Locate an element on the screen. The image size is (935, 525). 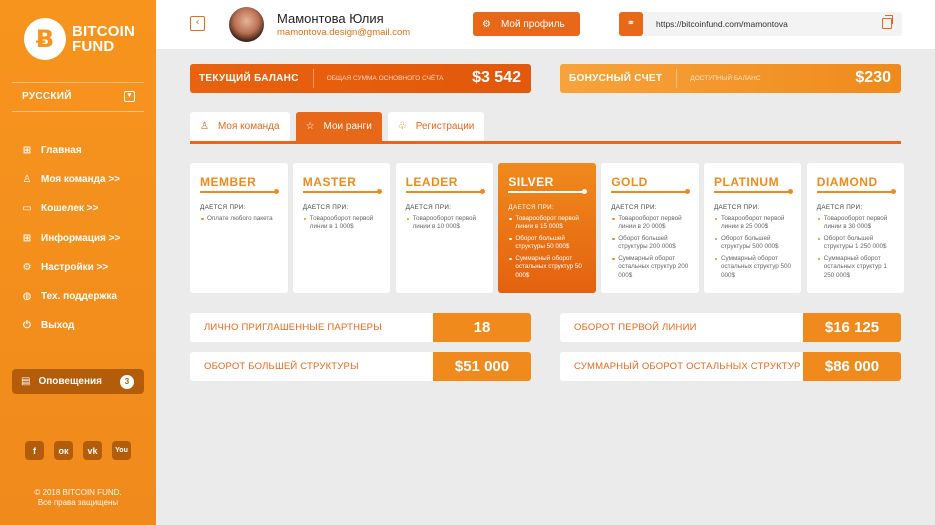
stat-value: $86 000 is located at coordinates (852, 366).